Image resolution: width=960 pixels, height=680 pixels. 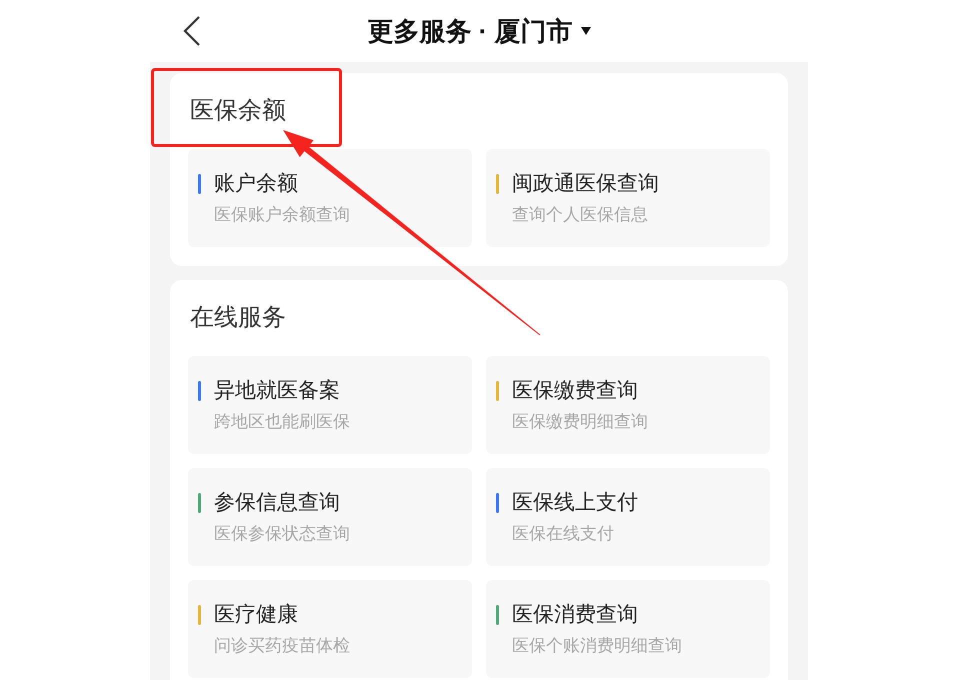 What do you see at coordinates (282, 646) in the screenshot?
I see `service-description: 问诊买药疫苗体检` at bounding box center [282, 646].